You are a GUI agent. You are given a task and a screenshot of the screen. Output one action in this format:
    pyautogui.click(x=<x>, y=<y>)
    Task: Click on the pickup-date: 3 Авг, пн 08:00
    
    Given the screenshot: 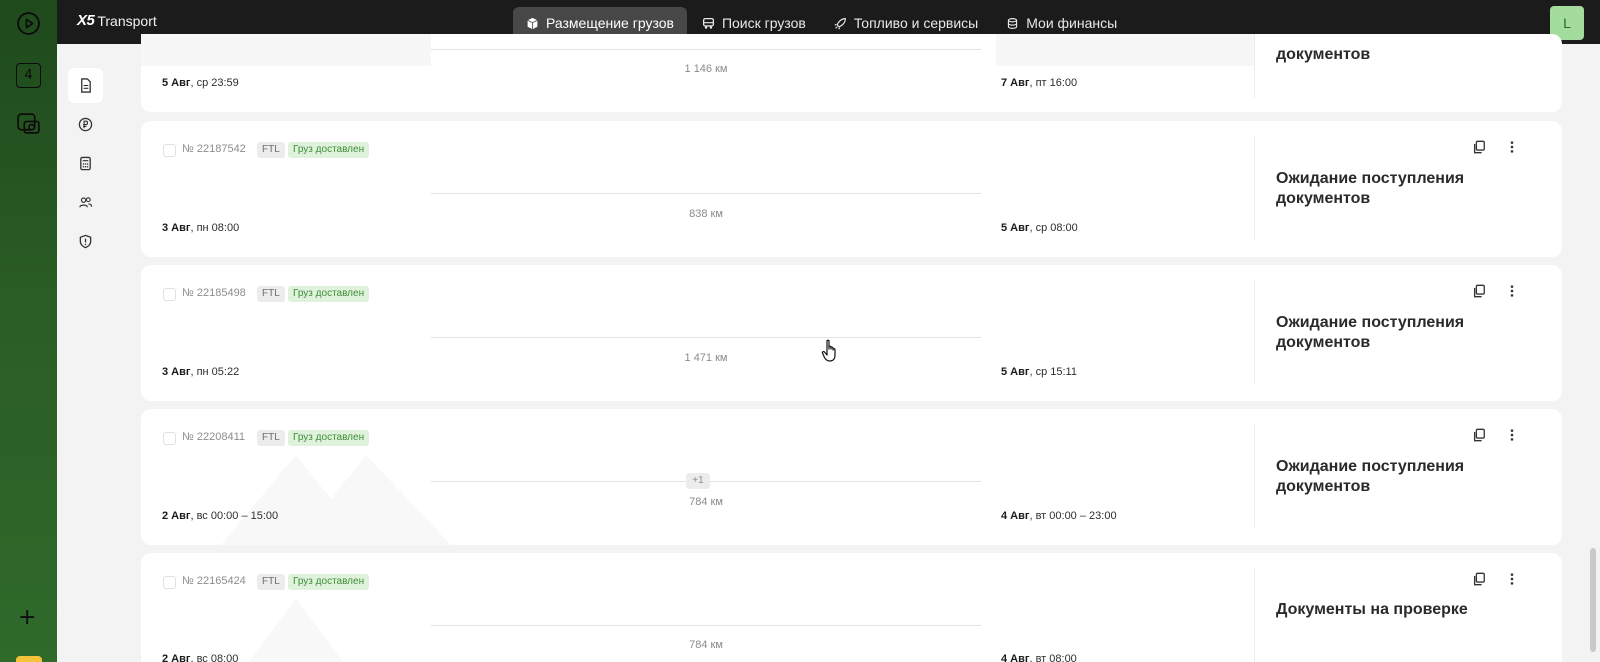 What is the action you would take?
    pyautogui.click(x=201, y=228)
    